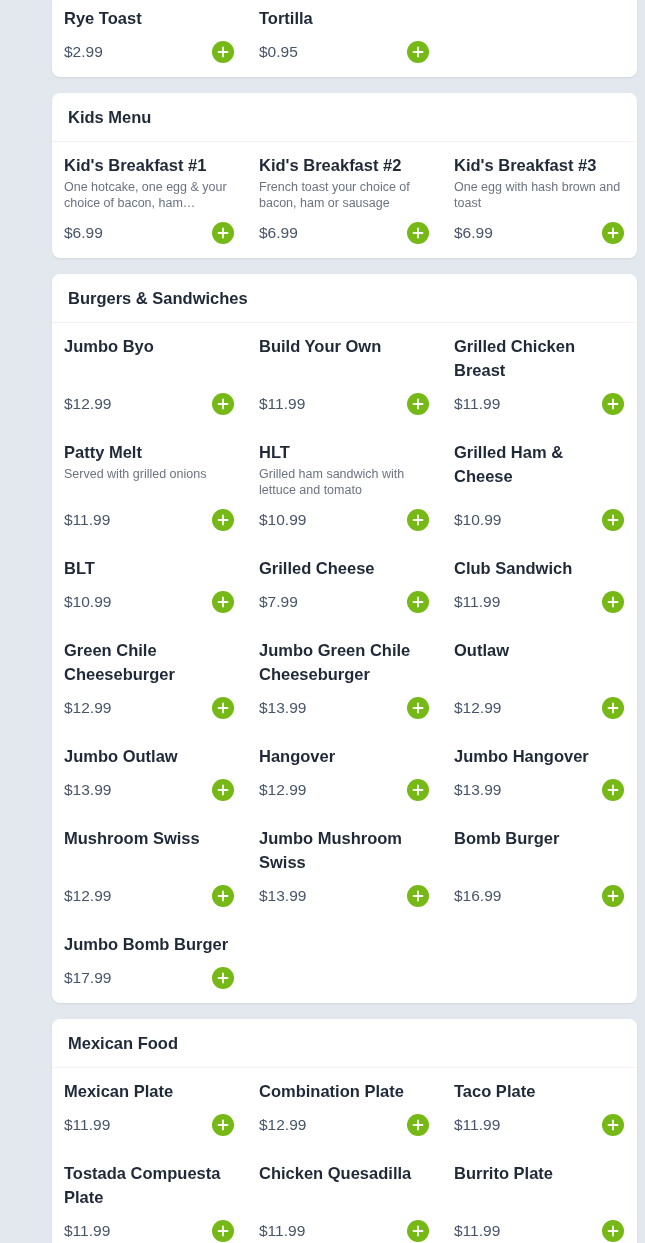 Image resolution: width=645 pixels, height=1243 pixels. What do you see at coordinates (275, 452) in the screenshot?
I see `item-name: HLT` at bounding box center [275, 452].